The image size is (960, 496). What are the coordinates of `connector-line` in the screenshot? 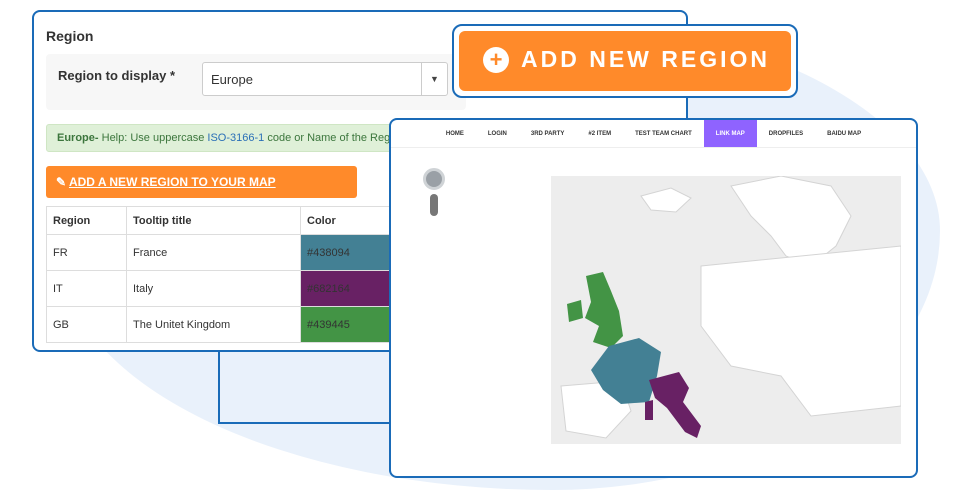 It's located at (313, 388).